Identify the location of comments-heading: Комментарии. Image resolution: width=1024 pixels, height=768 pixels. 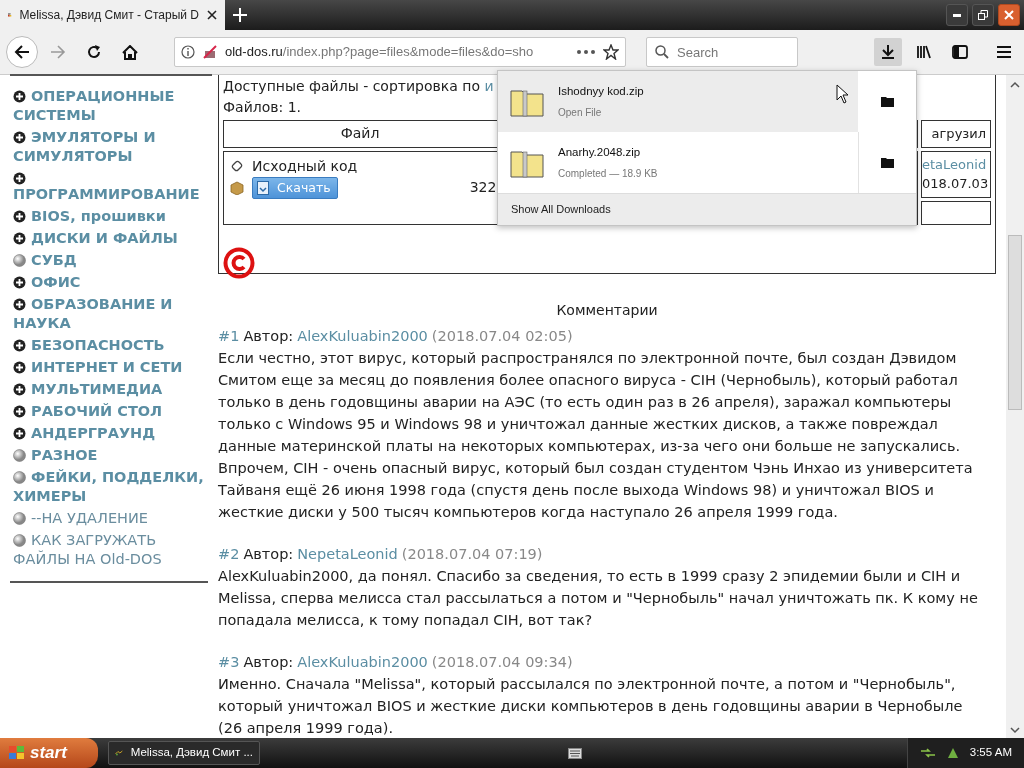
(607, 310).